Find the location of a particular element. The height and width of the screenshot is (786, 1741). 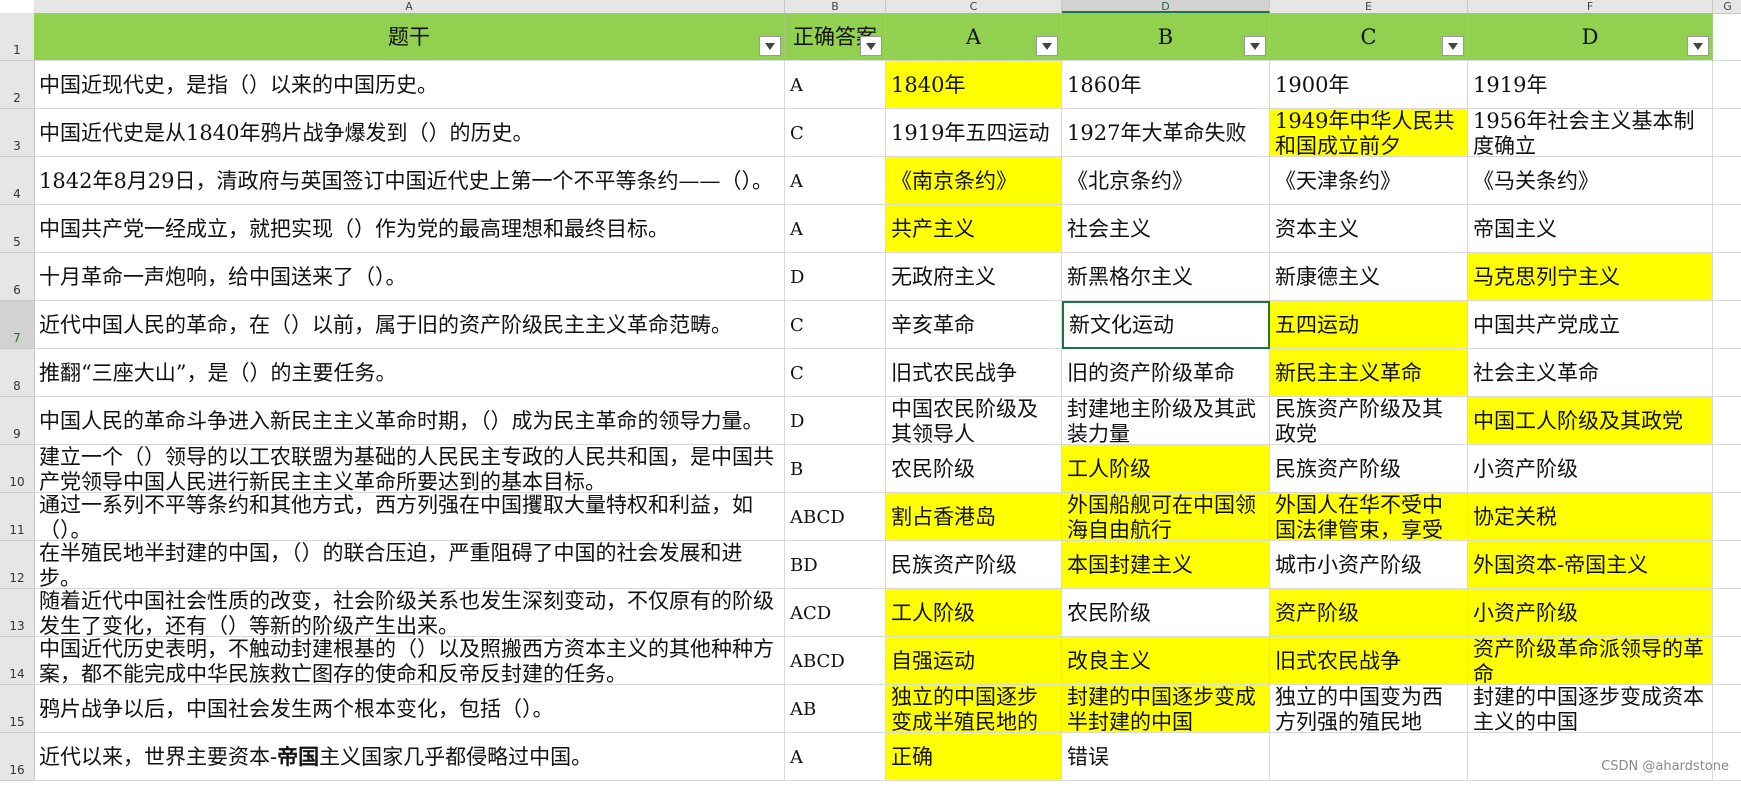

correct-answer-cell: AB is located at coordinates (835, 709).